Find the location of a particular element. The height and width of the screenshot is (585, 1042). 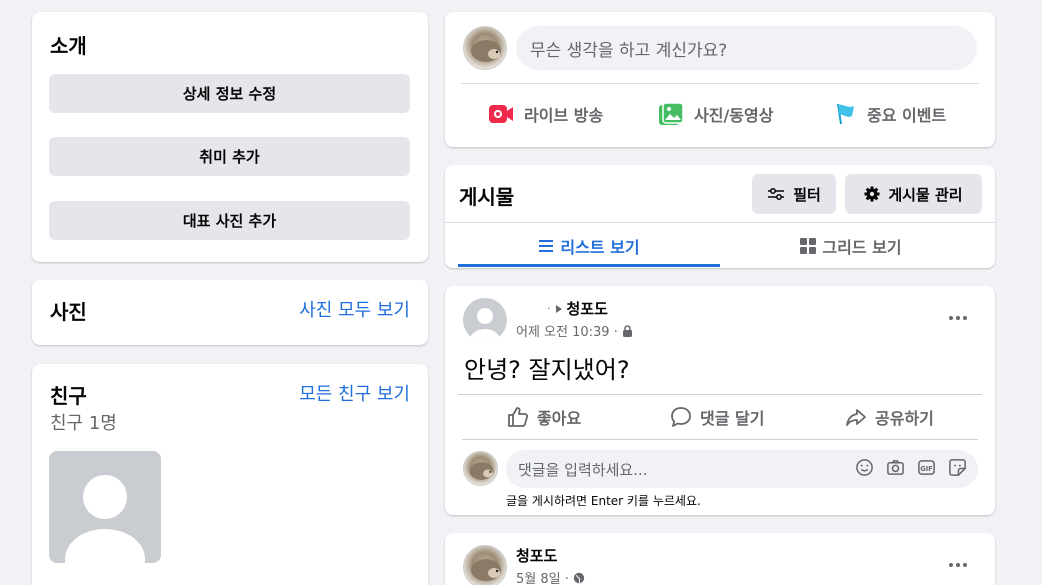

globe-icon is located at coordinates (579, 577).